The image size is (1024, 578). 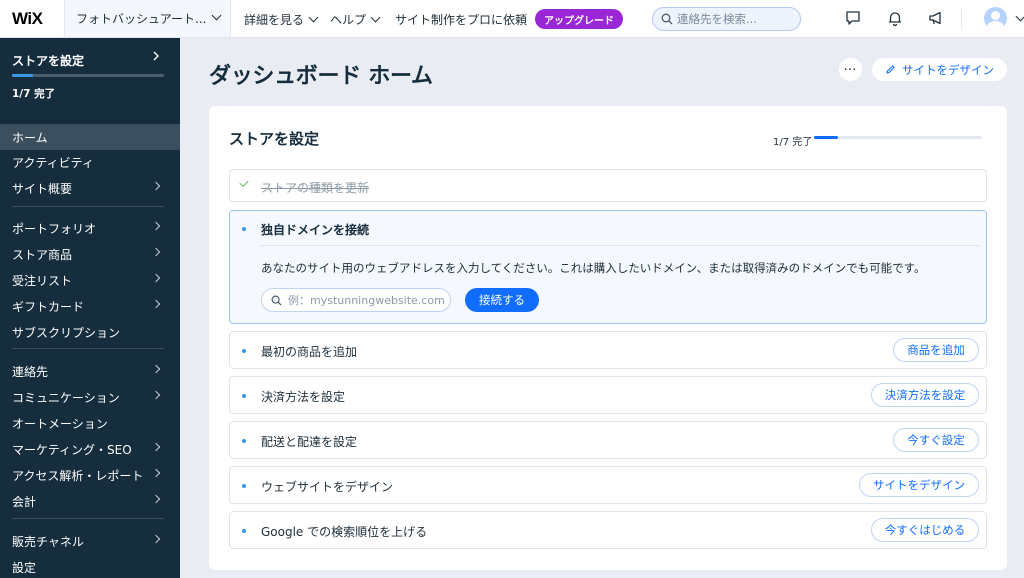 I want to click on sidebar-item: 受注リスト, so click(x=90, y=280).